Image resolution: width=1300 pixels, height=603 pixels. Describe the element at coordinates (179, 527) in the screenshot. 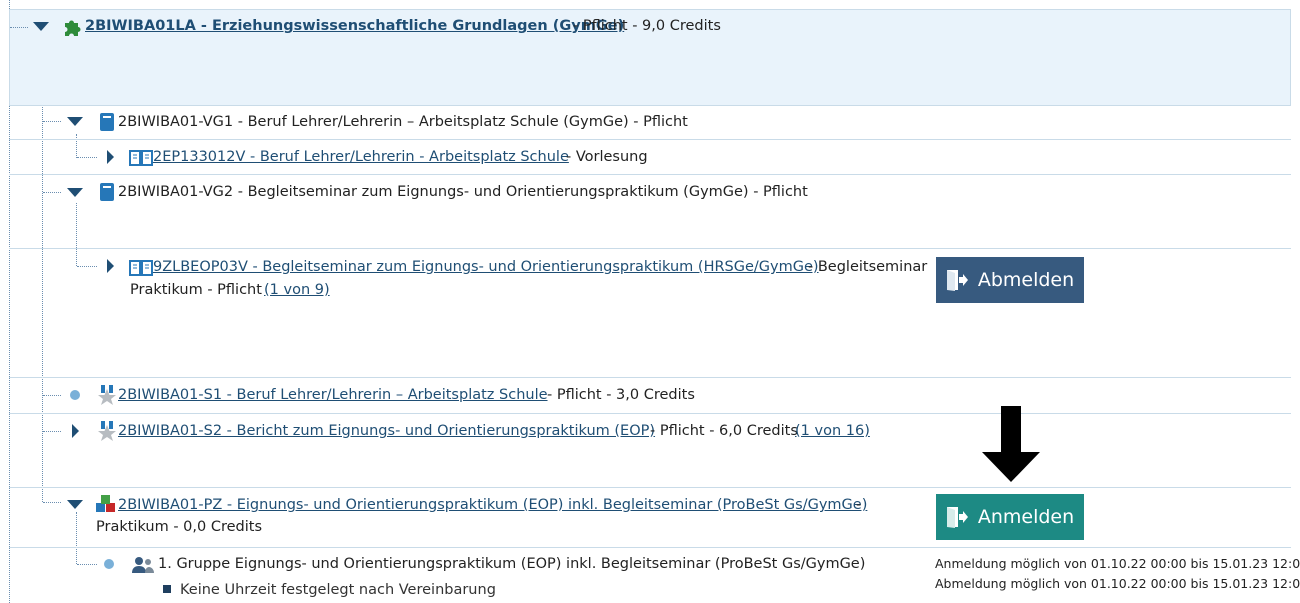

I see `pz-line2: Praktikum - 0,0 Credits` at that location.